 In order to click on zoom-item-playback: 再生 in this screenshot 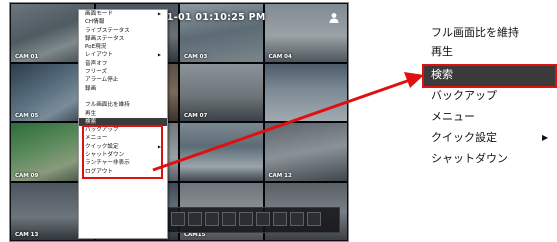, I will do `click(442, 52)`.